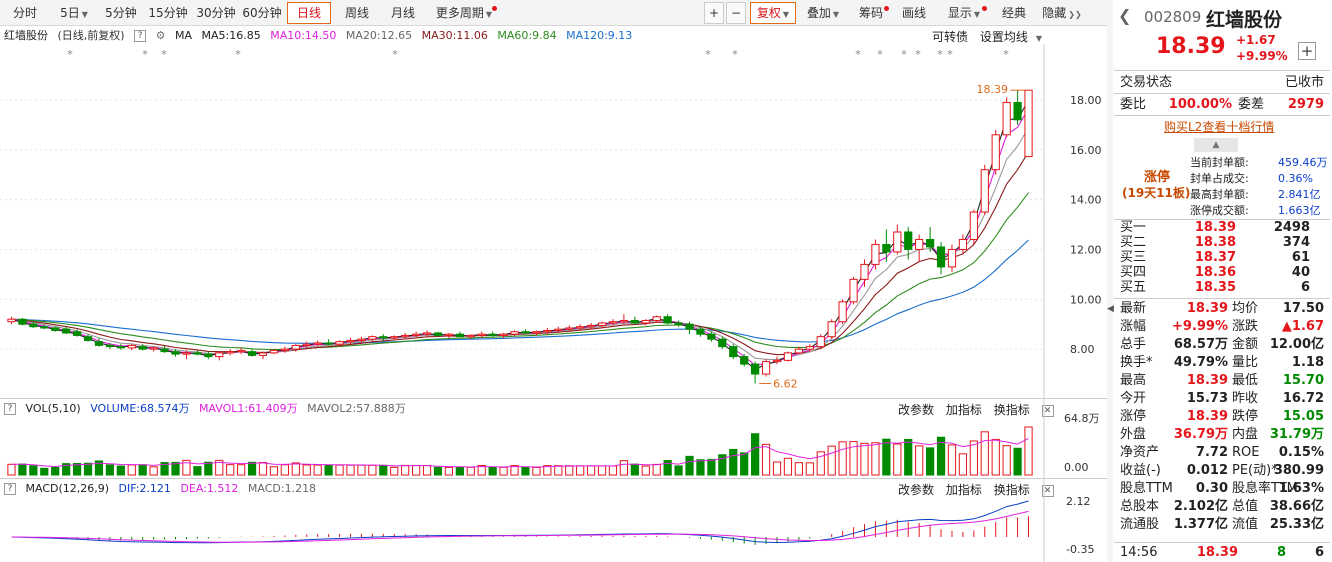 The width and height of the screenshot is (1332, 562). What do you see at coordinates (1014, 13) in the screenshot?
I see `classic-button: 经典` at bounding box center [1014, 13].